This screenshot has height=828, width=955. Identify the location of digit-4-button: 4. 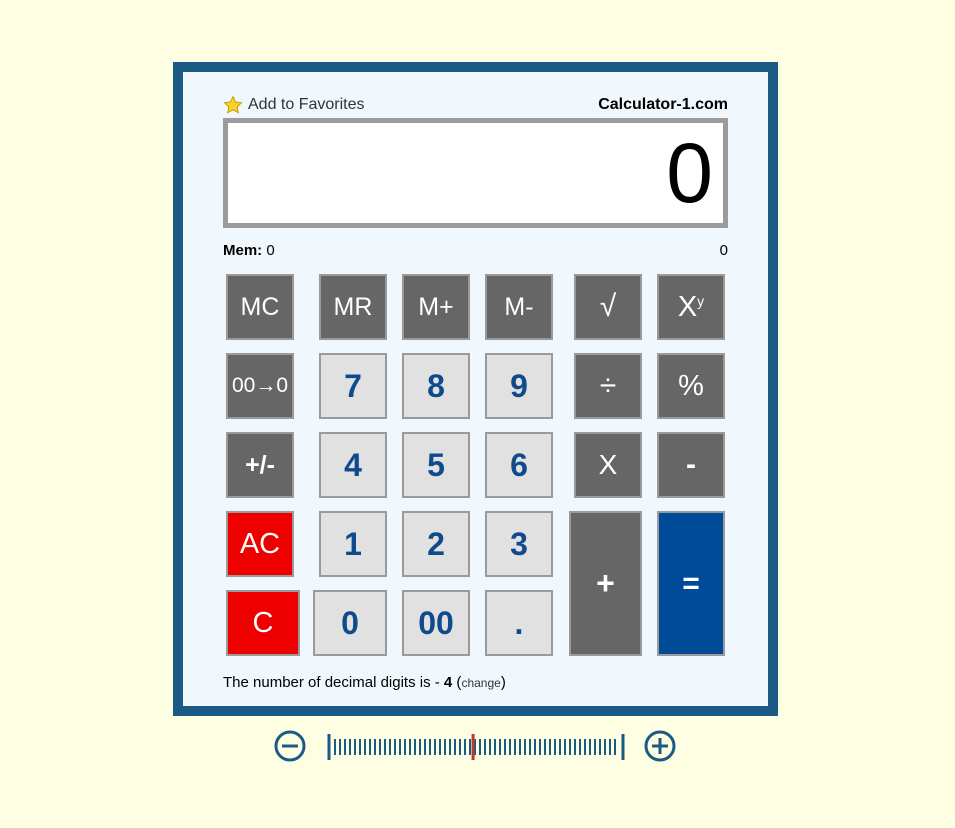
(353, 465).